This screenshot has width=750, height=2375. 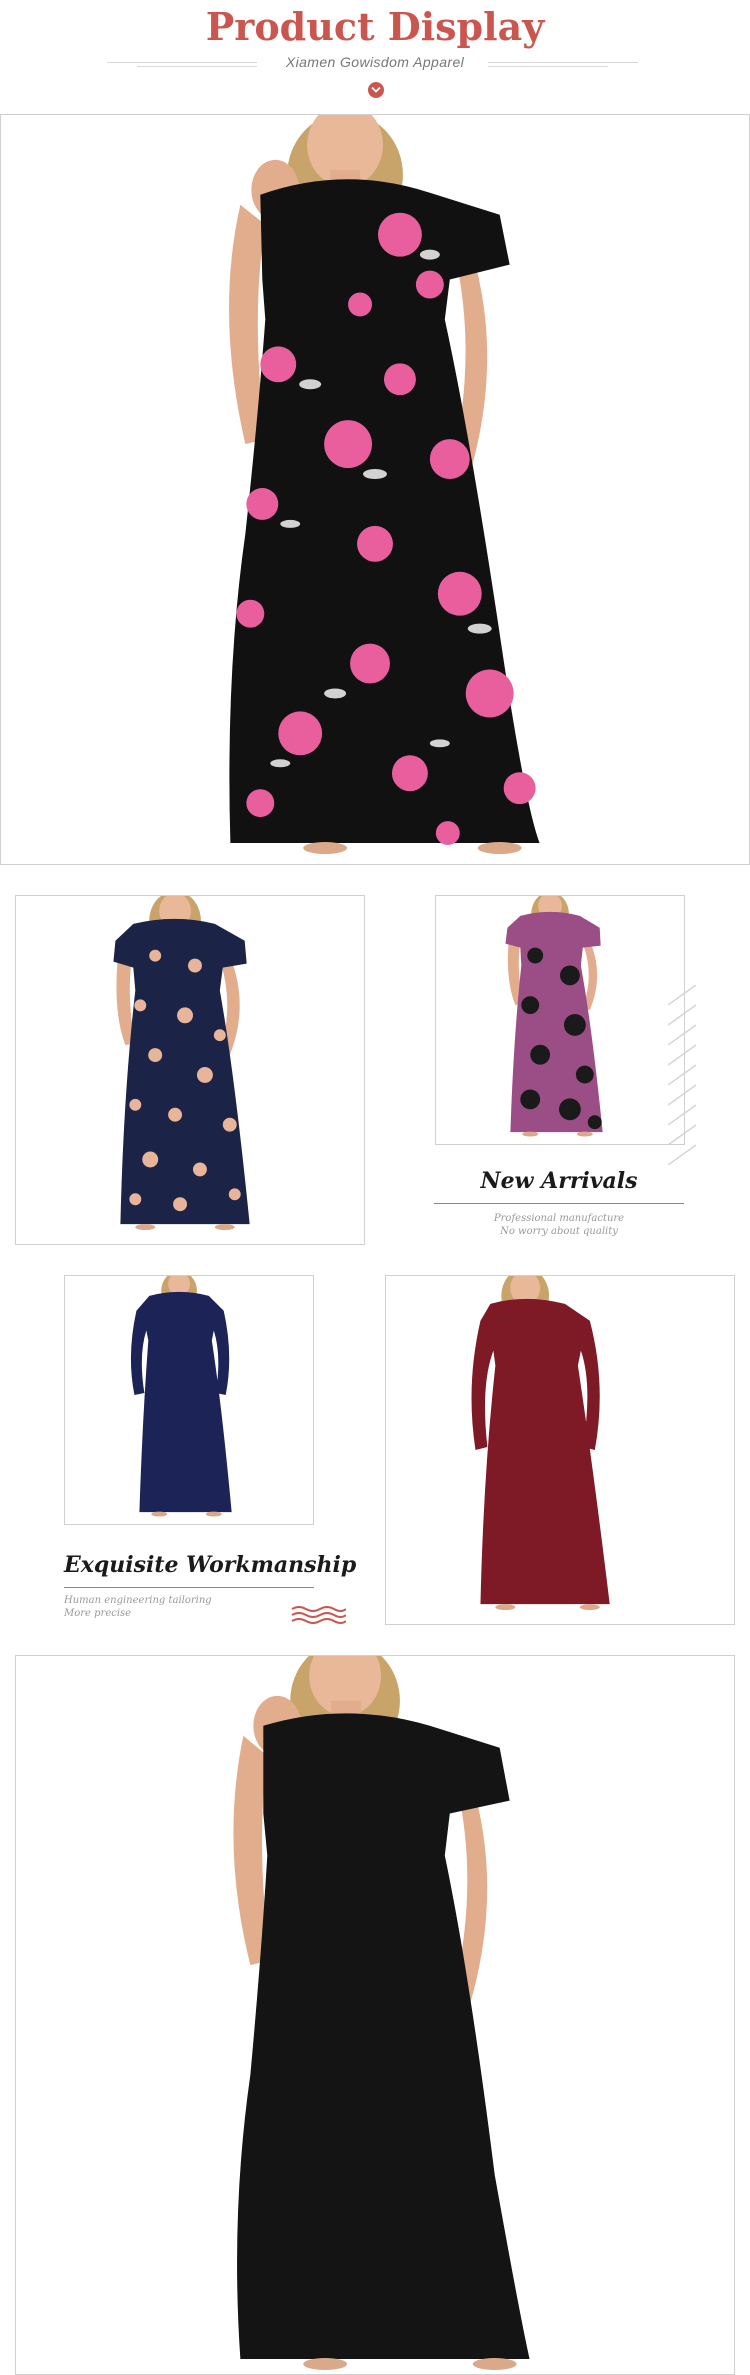 I want to click on product-image-wine-long-sleeve-dress, so click(x=560, y=1450).